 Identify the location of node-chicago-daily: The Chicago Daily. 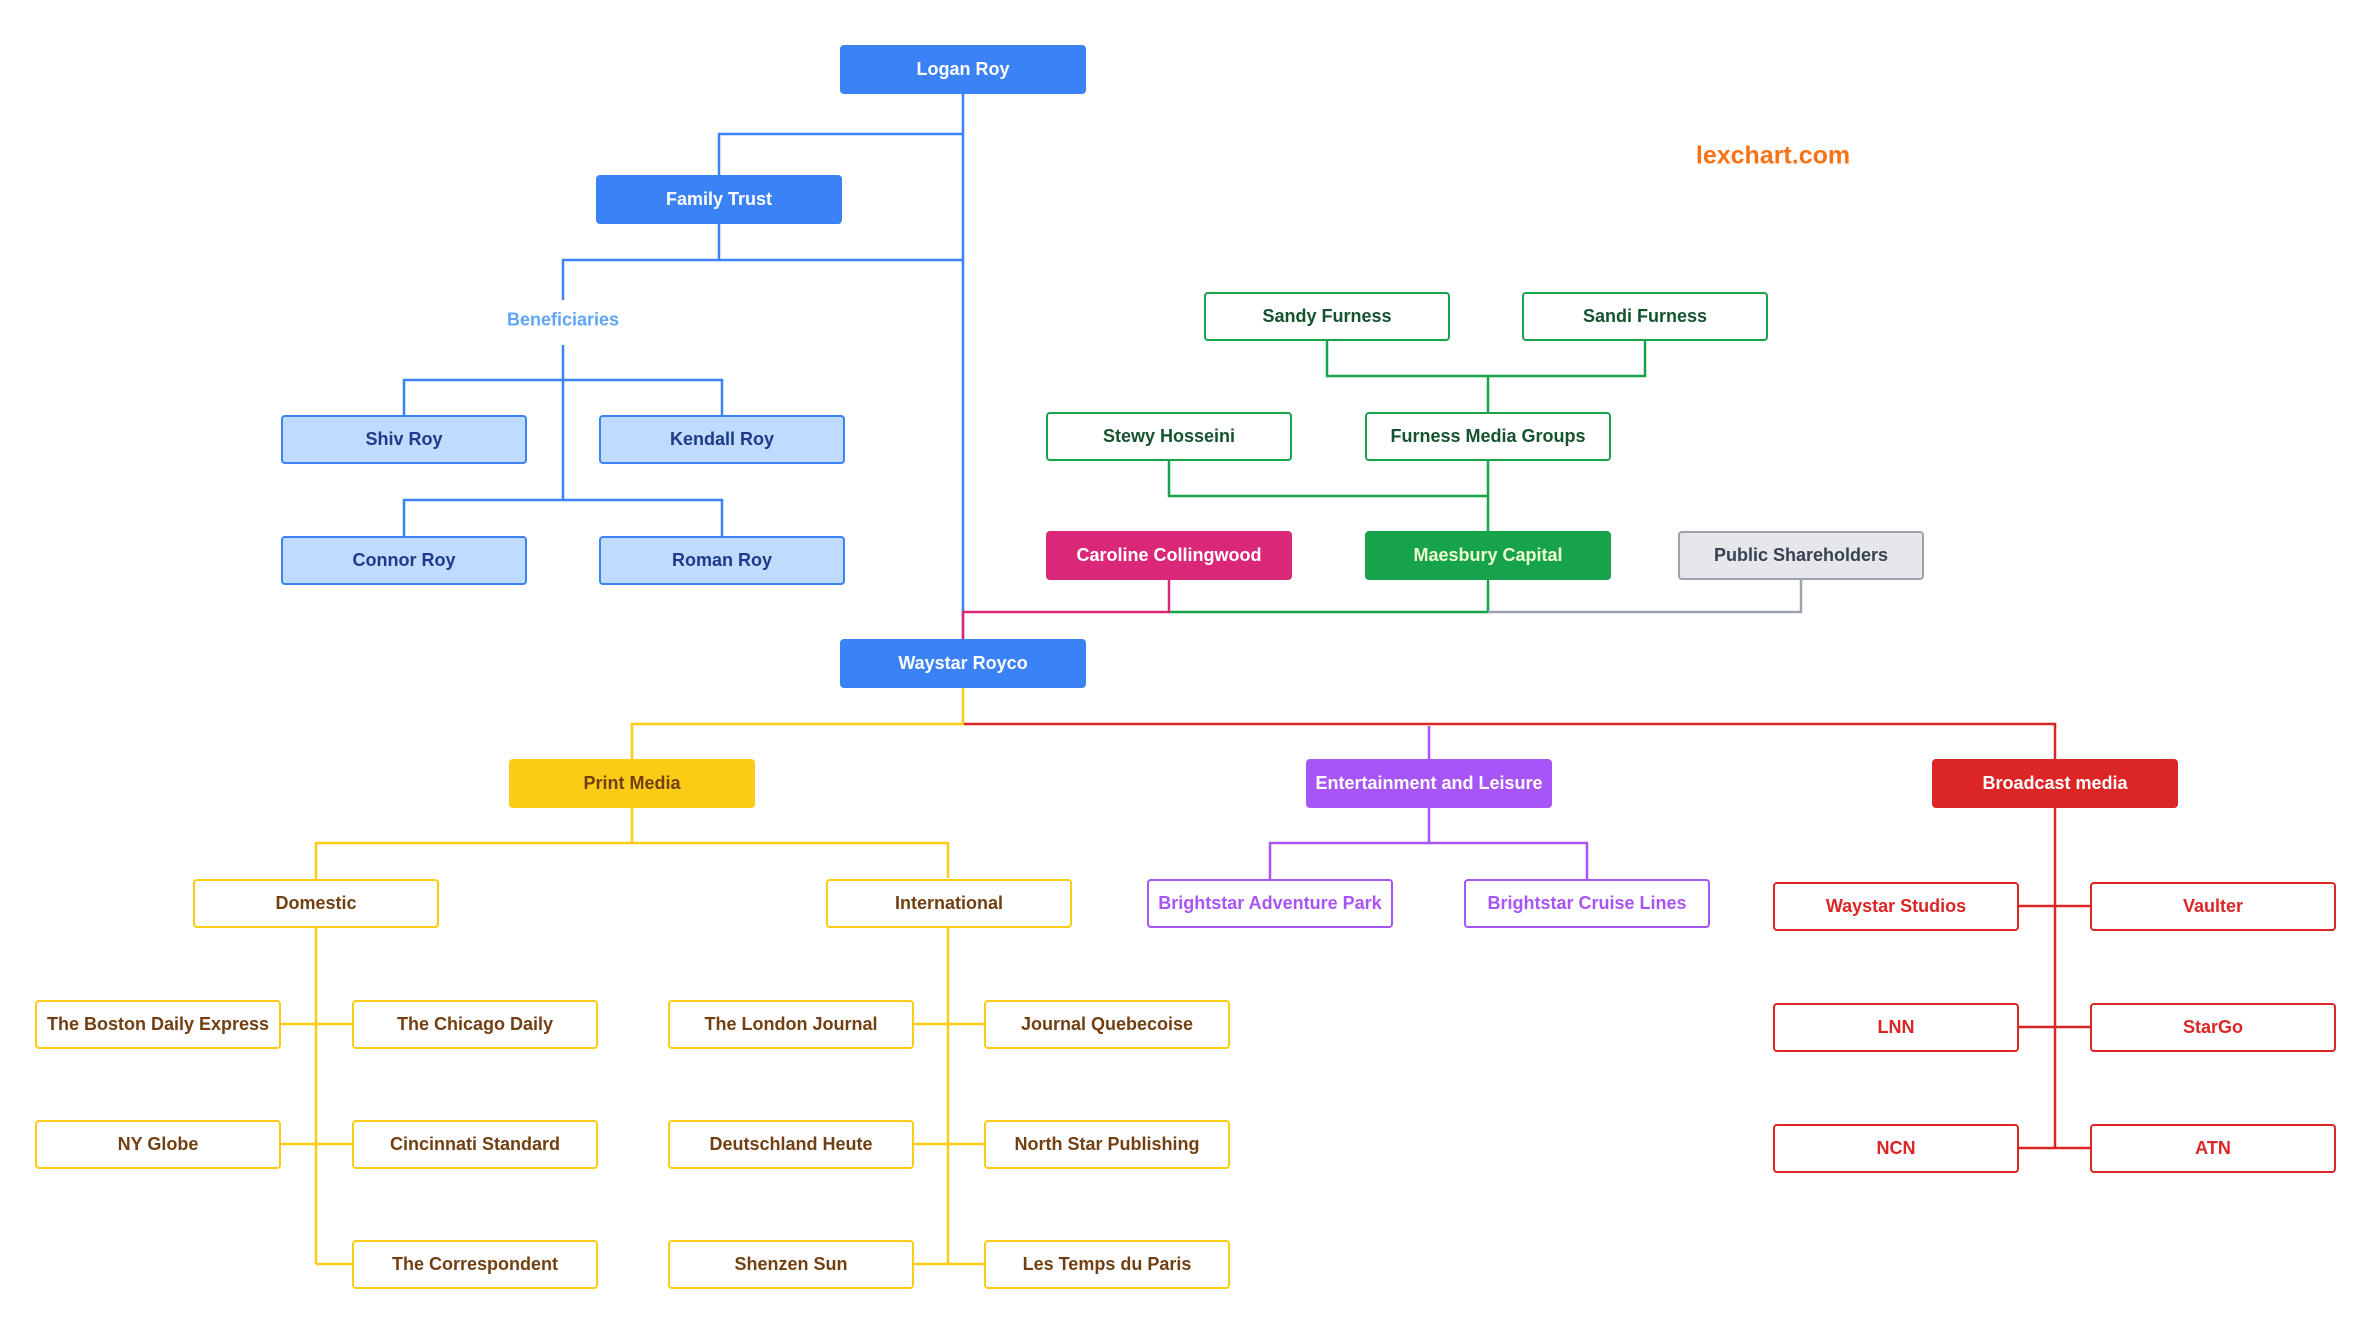
(475, 1024).